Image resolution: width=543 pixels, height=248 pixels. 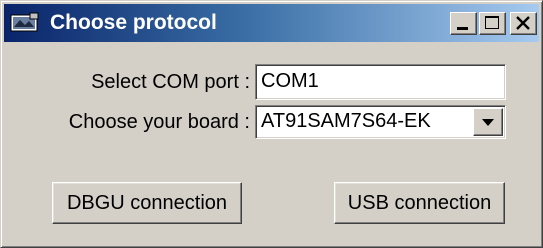 What do you see at coordinates (25, 23) in the screenshot?
I see `app-icon` at bounding box center [25, 23].